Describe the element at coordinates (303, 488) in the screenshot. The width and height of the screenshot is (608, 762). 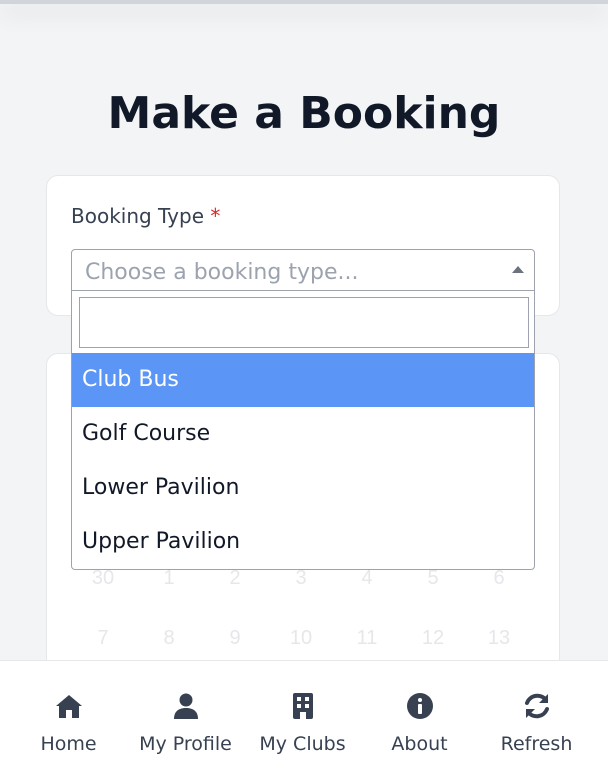
I see `option-lower-pavilion: Lower Pavilion` at that location.